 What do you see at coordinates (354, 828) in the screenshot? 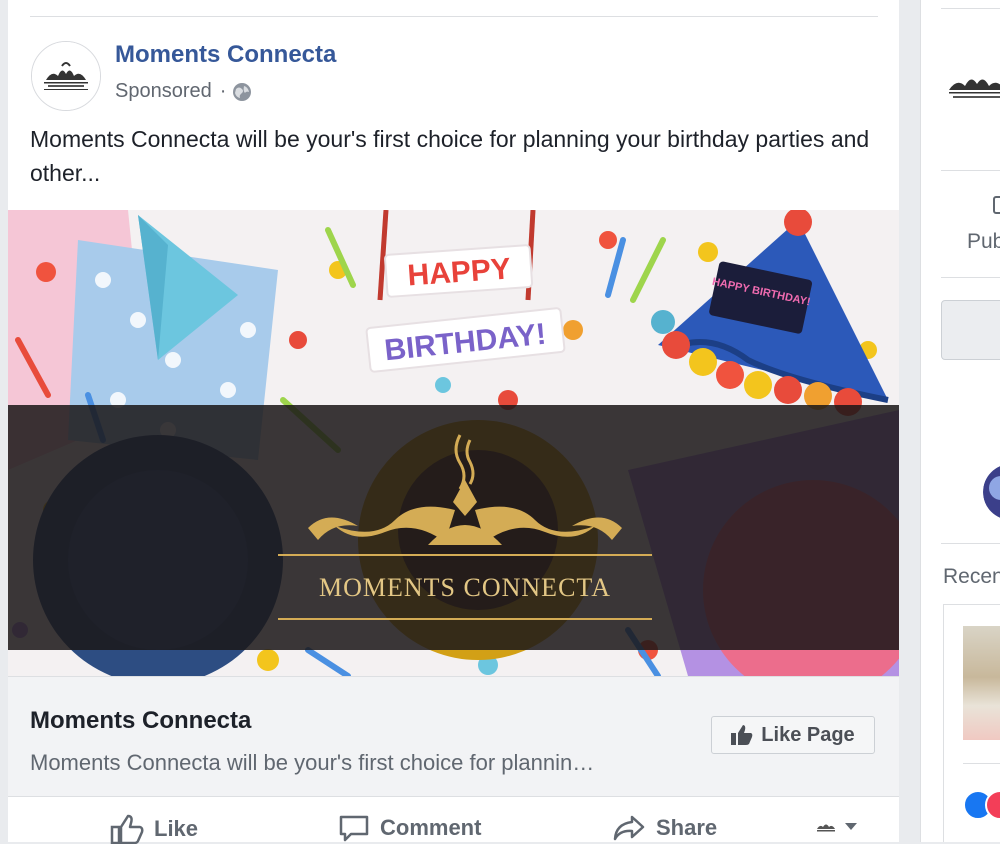
I see `comment-icon` at bounding box center [354, 828].